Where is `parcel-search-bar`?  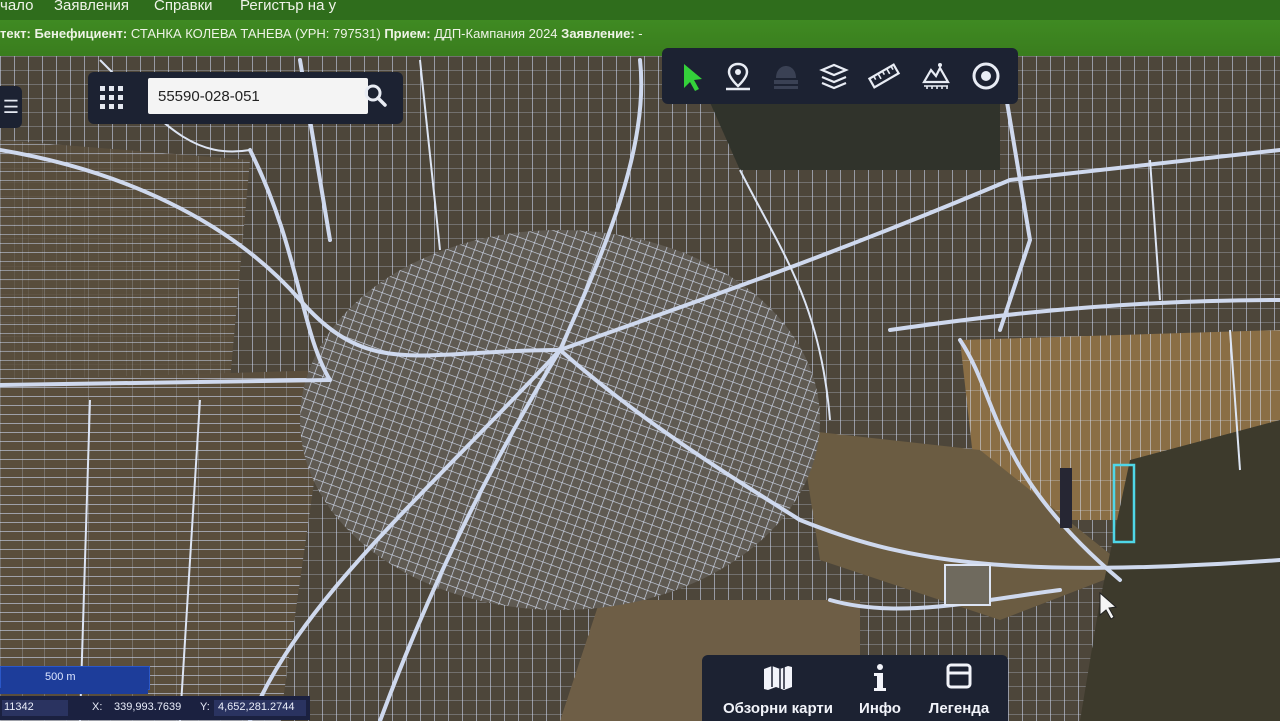 parcel-search-bar is located at coordinates (245, 98).